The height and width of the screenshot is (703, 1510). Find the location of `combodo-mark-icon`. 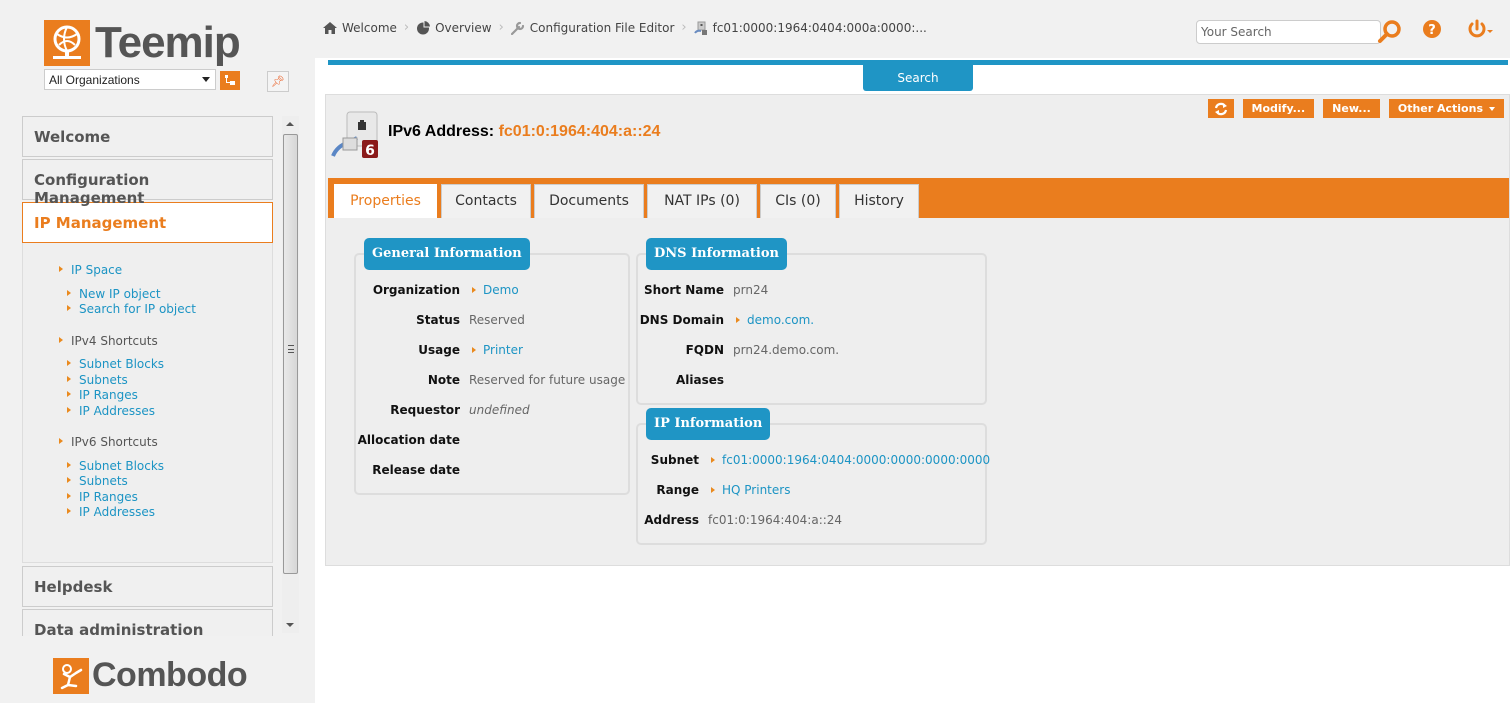

combodo-mark-icon is located at coordinates (71, 675).